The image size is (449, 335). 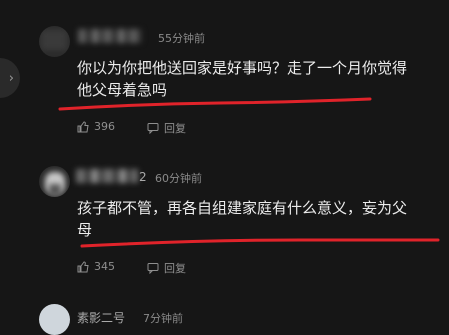 I want to click on like-count: 396, so click(x=104, y=126).